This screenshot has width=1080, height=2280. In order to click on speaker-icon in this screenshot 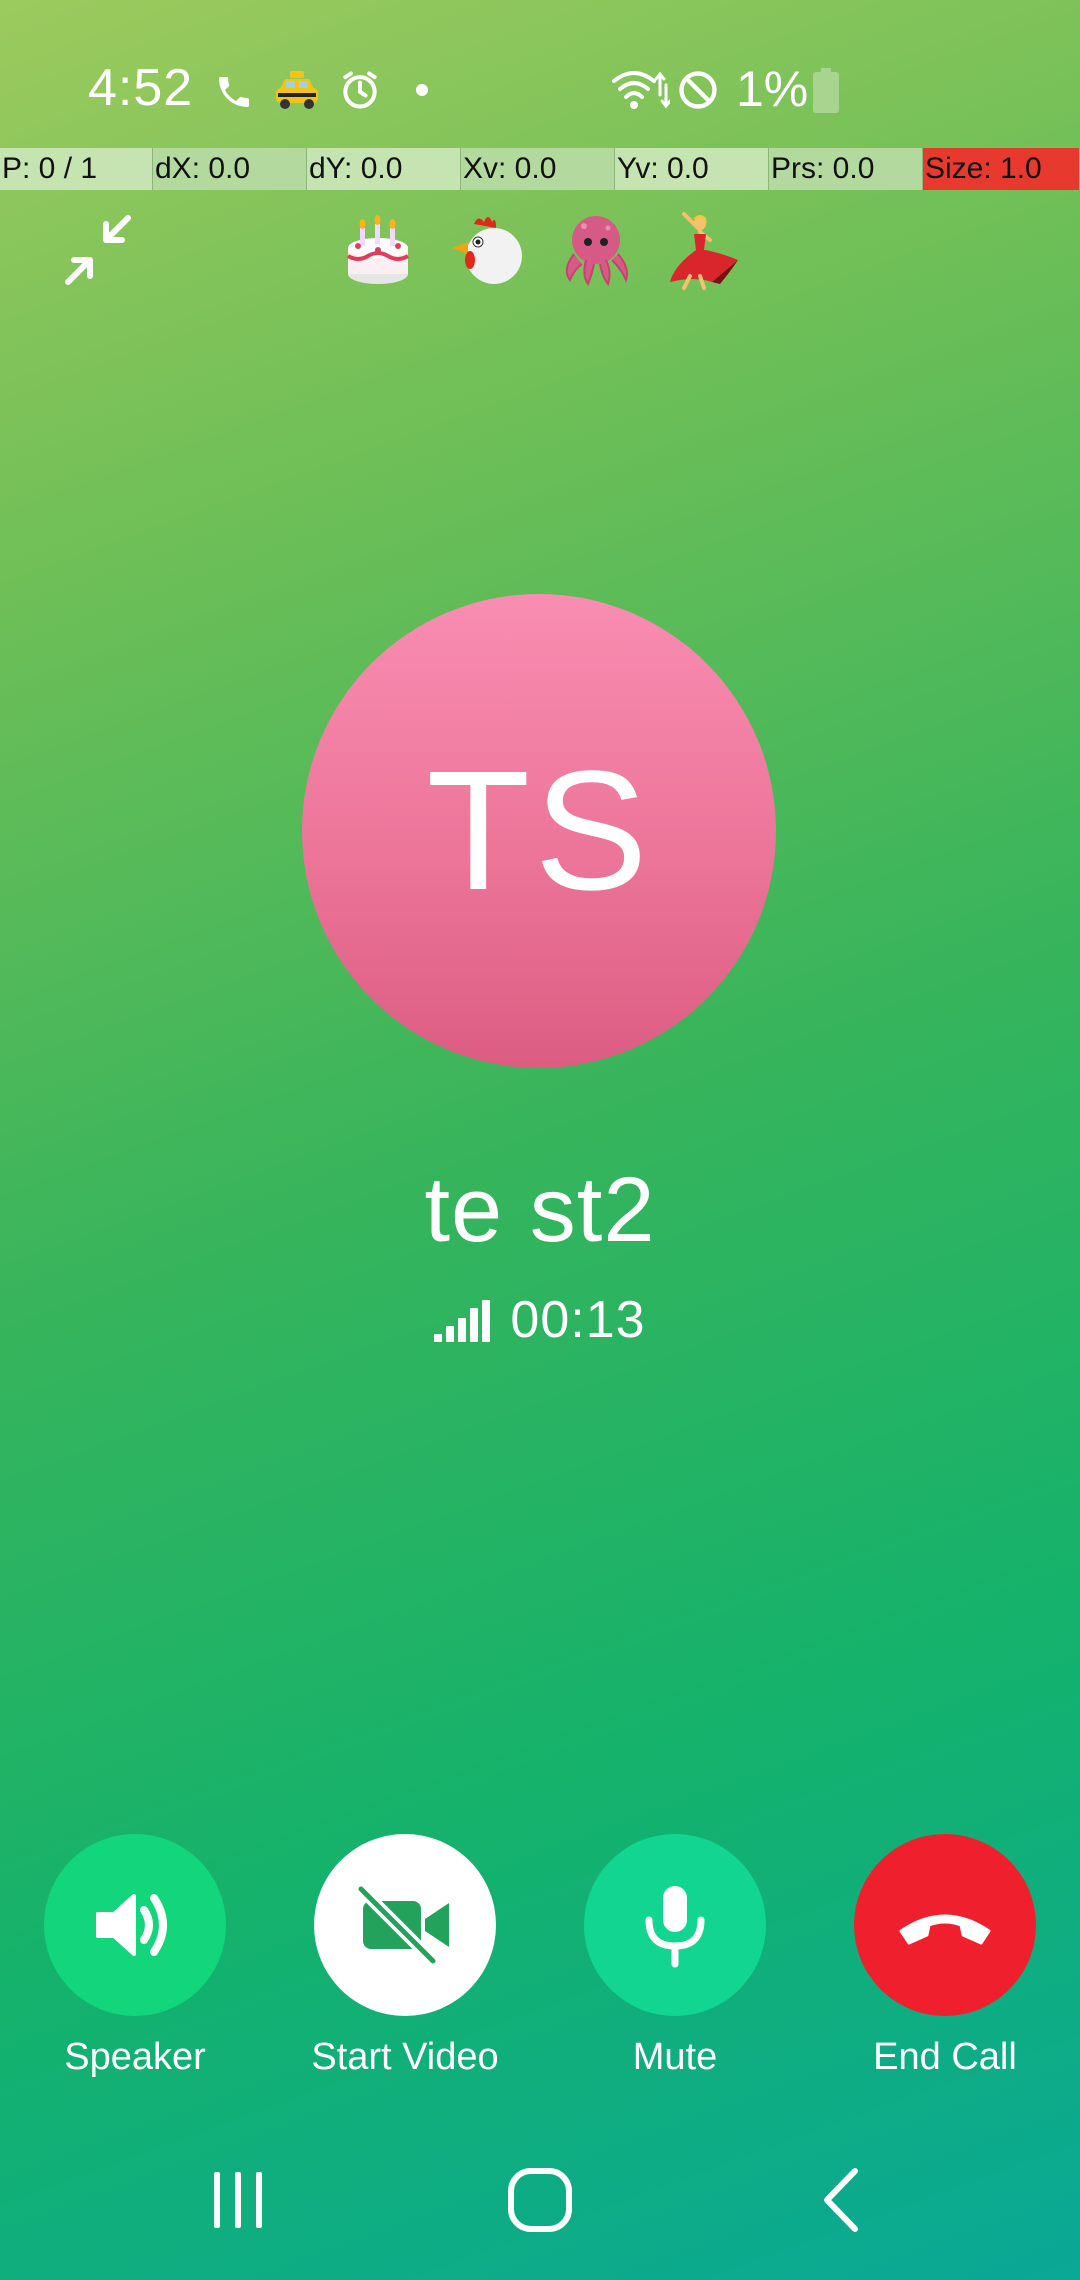, I will do `click(131, 1925)`.